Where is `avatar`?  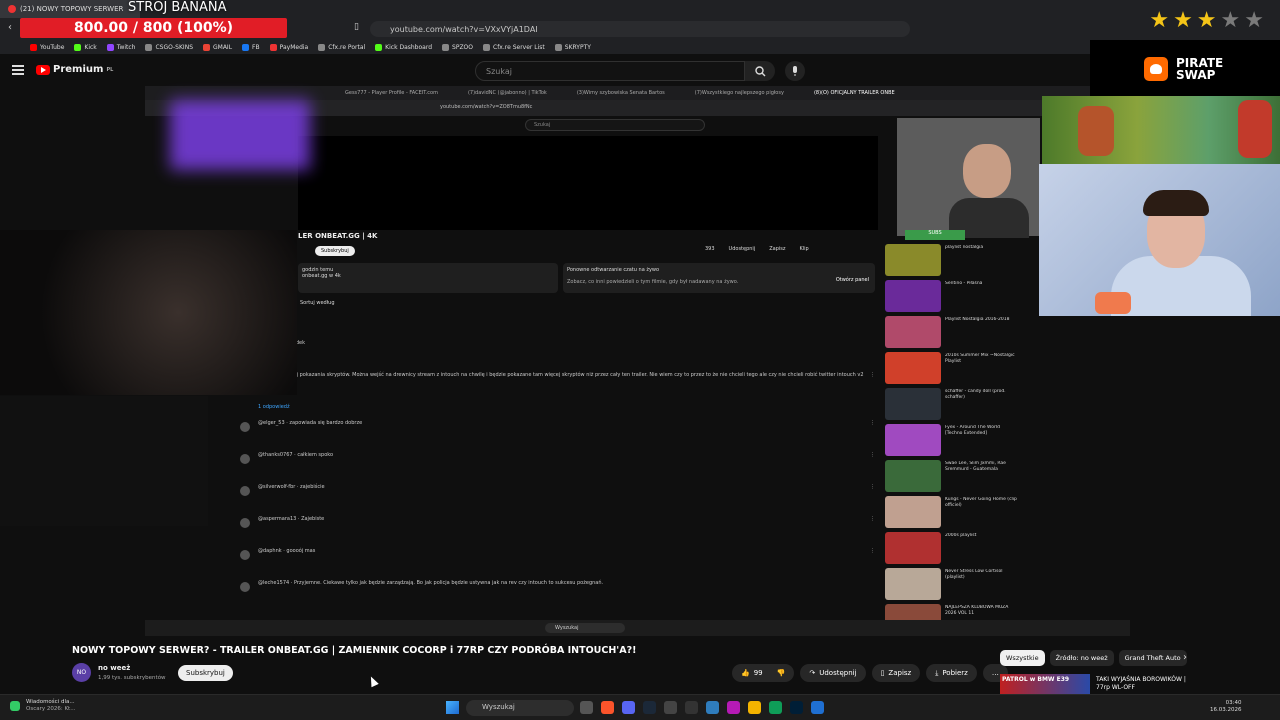
avatar is located at coordinates (245, 587).